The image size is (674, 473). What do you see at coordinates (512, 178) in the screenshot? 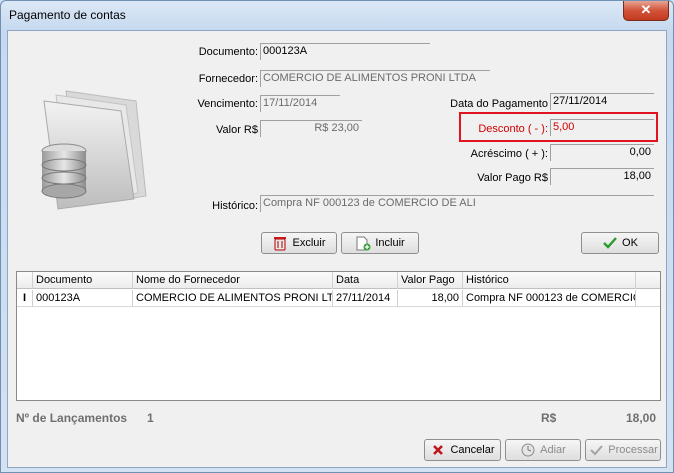
I see `valor-pago-label: Valor Pago R$` at bounding box center [512, 178].